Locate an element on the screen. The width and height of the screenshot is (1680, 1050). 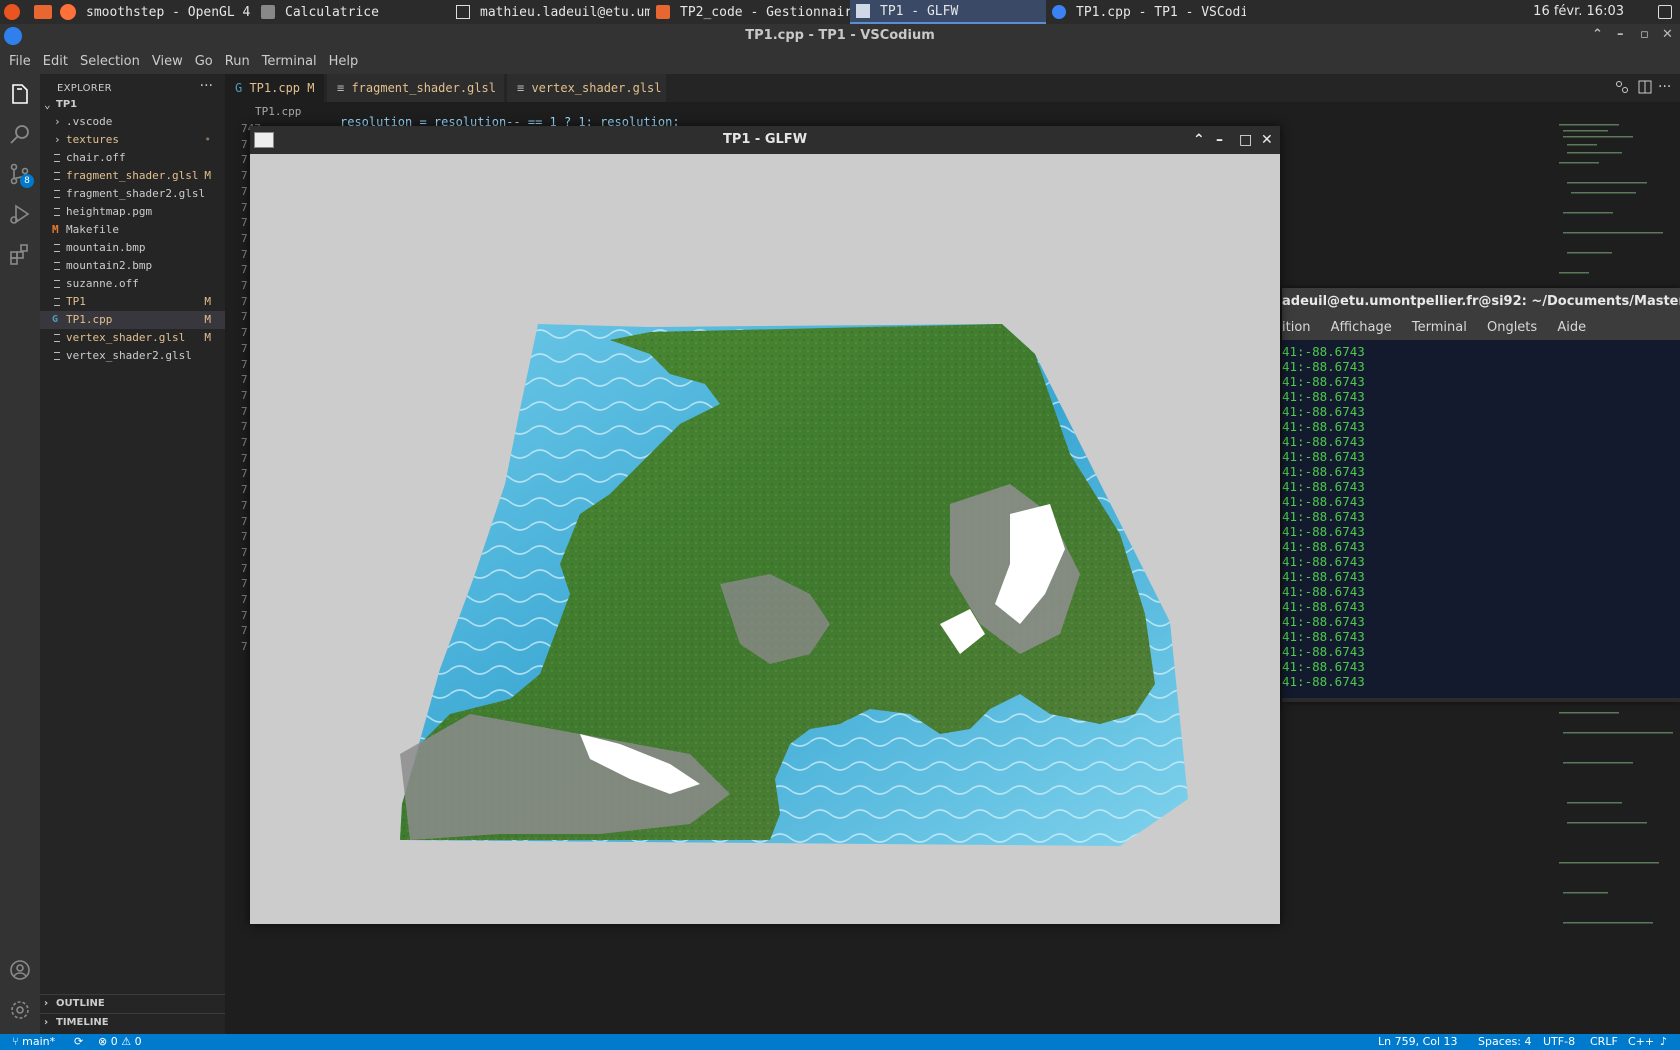
indentation: Spaces: 4 is located at coordinates (1504, 1042).